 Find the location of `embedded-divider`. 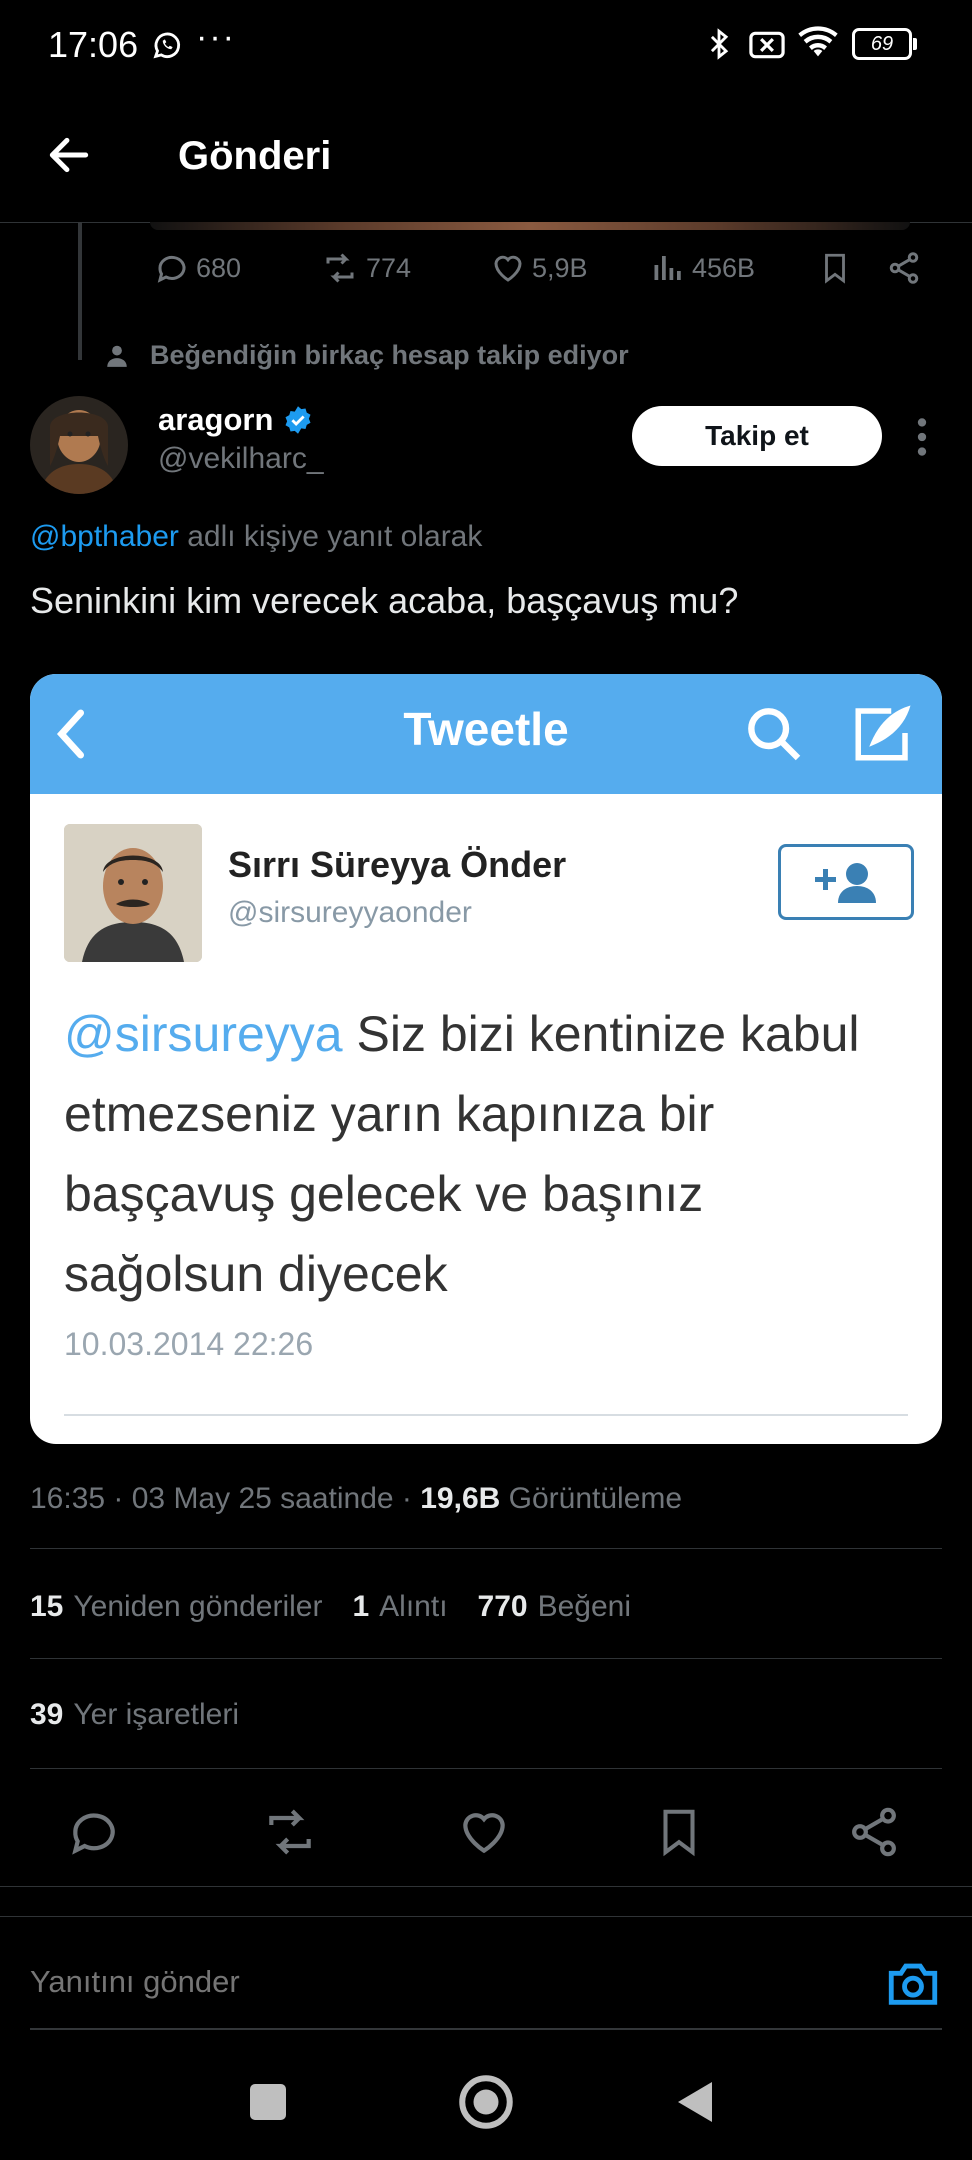

embedded-divider is located at coordinates (486, 1415).